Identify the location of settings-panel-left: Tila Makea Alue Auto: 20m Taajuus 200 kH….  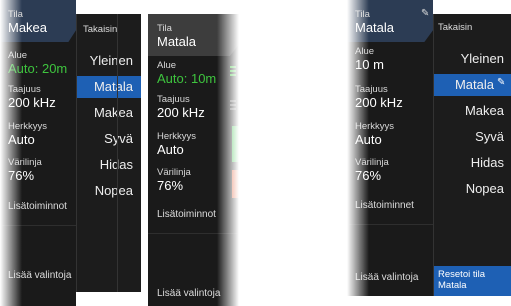
(38, 153).